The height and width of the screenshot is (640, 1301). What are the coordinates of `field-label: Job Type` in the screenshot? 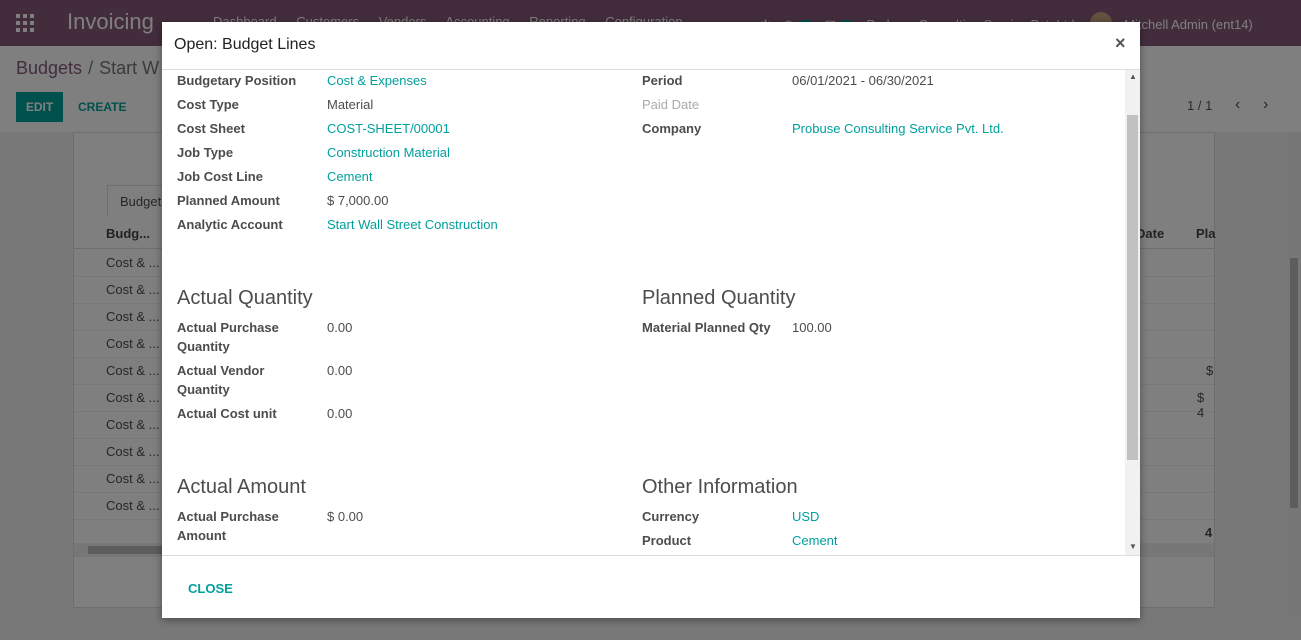 It's located at (205, 152).